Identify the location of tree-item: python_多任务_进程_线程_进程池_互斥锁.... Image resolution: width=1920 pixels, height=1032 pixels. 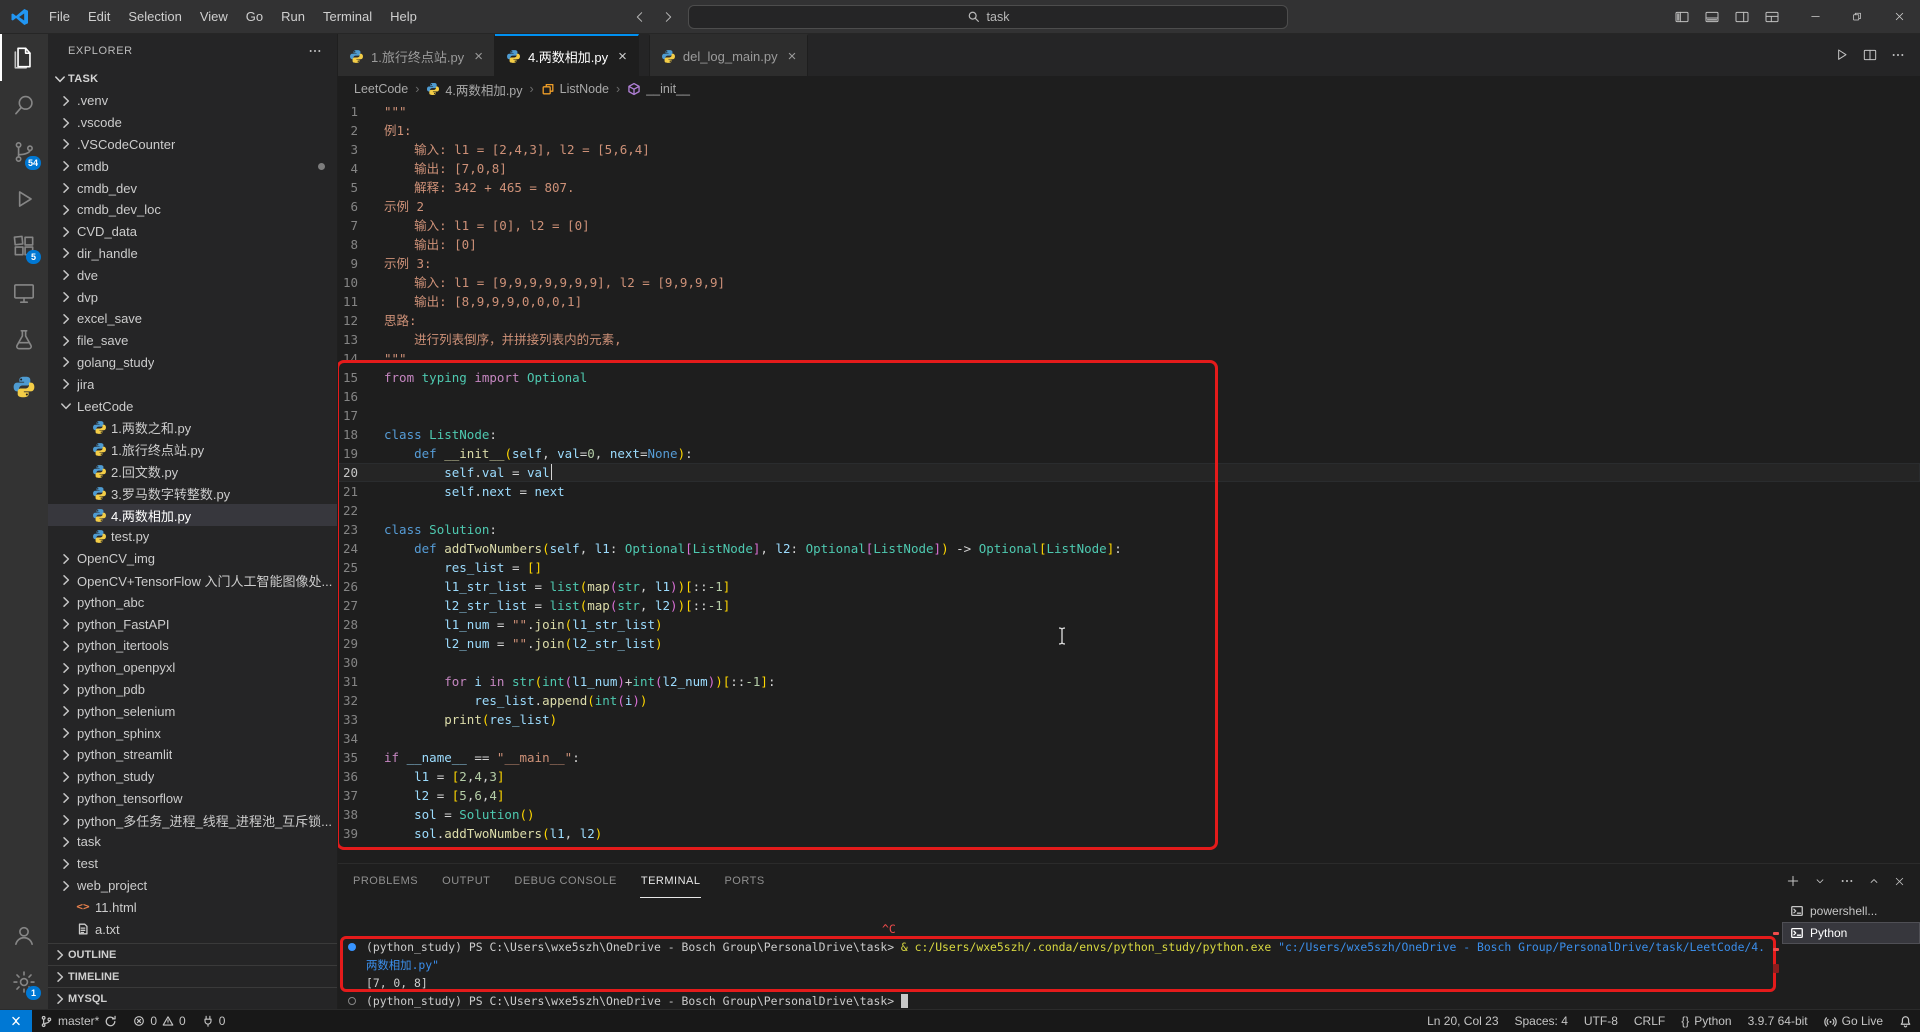
(192, 820).